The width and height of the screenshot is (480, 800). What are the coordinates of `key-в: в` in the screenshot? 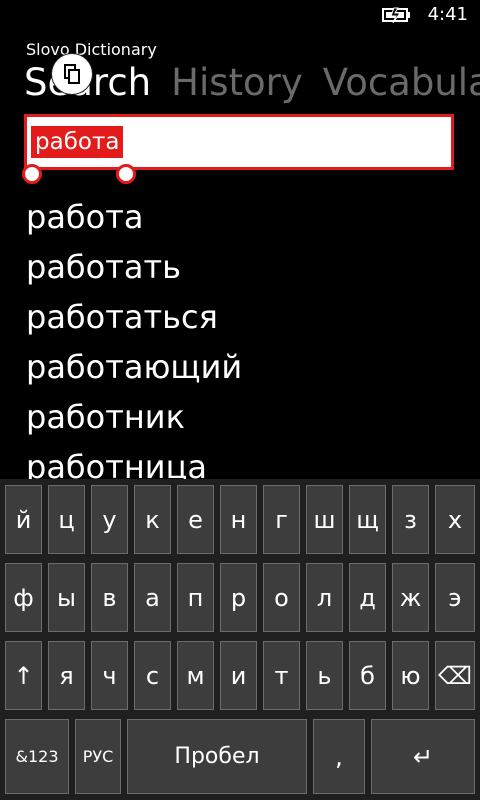 It's located at (109, 597).